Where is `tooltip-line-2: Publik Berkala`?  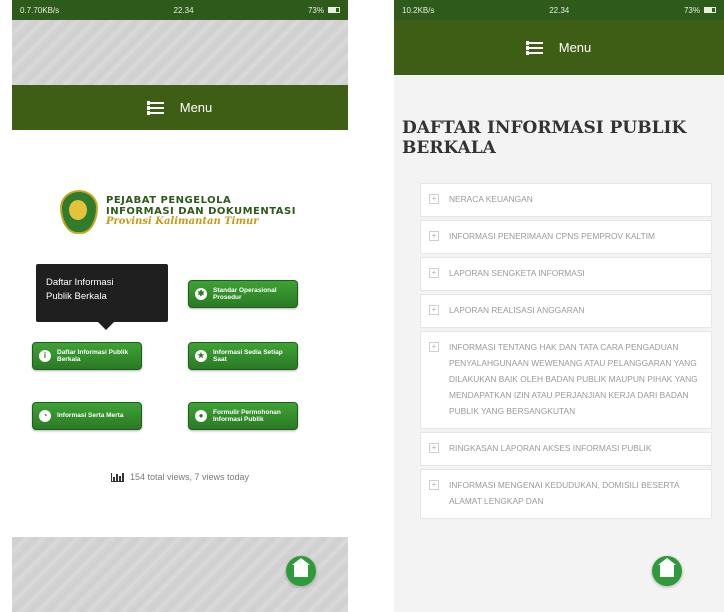 tooltip-line-2: Publik Berkala is located at coordinates (76, 297).